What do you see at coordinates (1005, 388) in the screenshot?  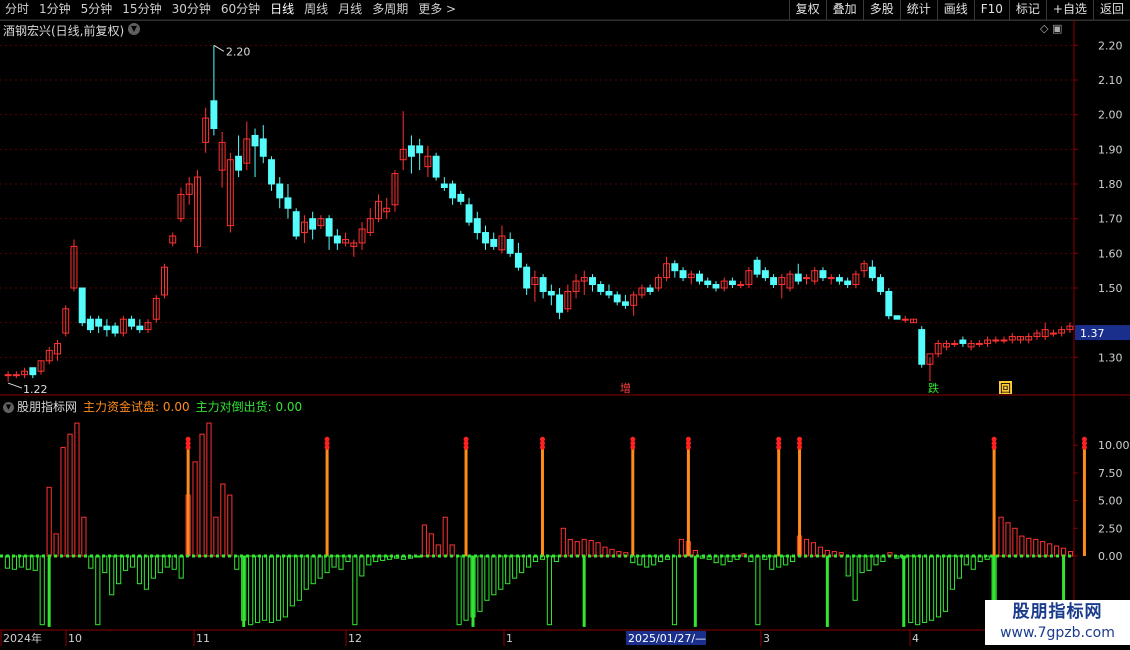 I see `hui-marker: 回` at bounding box center [1005, 388].